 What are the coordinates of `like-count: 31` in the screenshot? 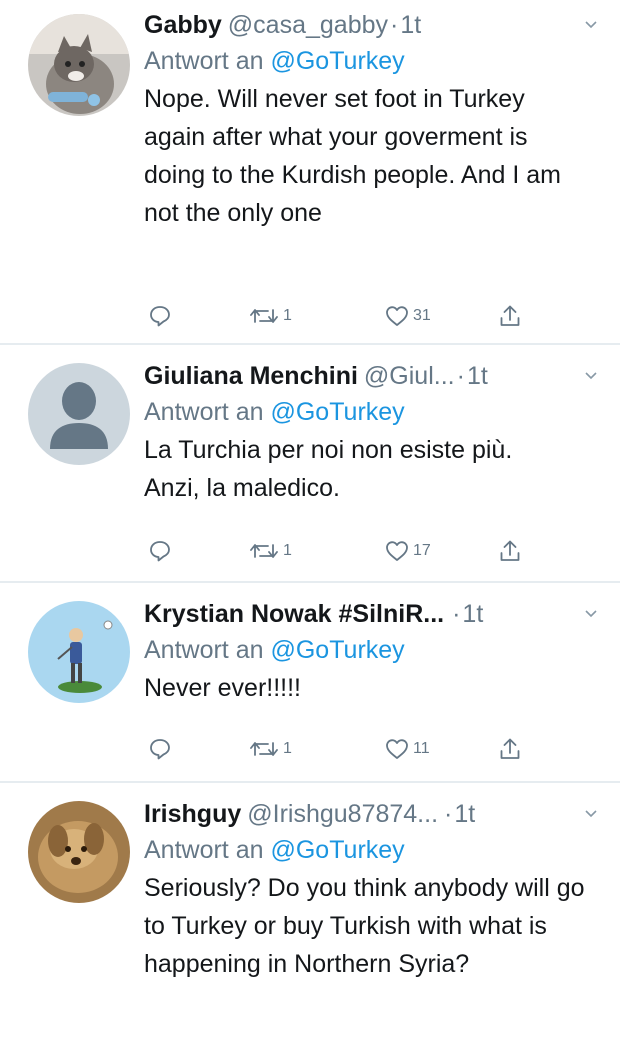 It's located at (422, 315).